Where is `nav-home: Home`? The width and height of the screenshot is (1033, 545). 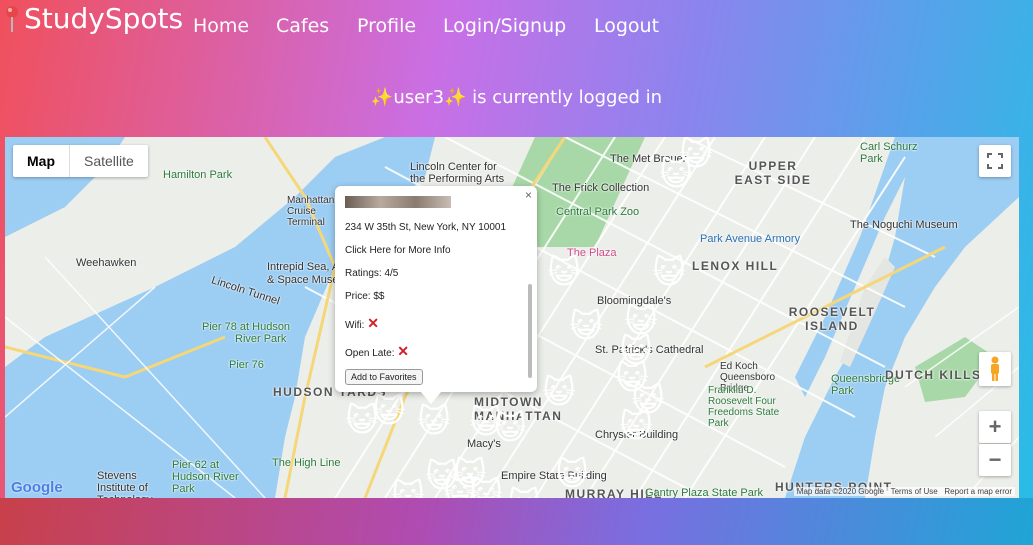 nav-home: Home is located at coordinates (221, 26).